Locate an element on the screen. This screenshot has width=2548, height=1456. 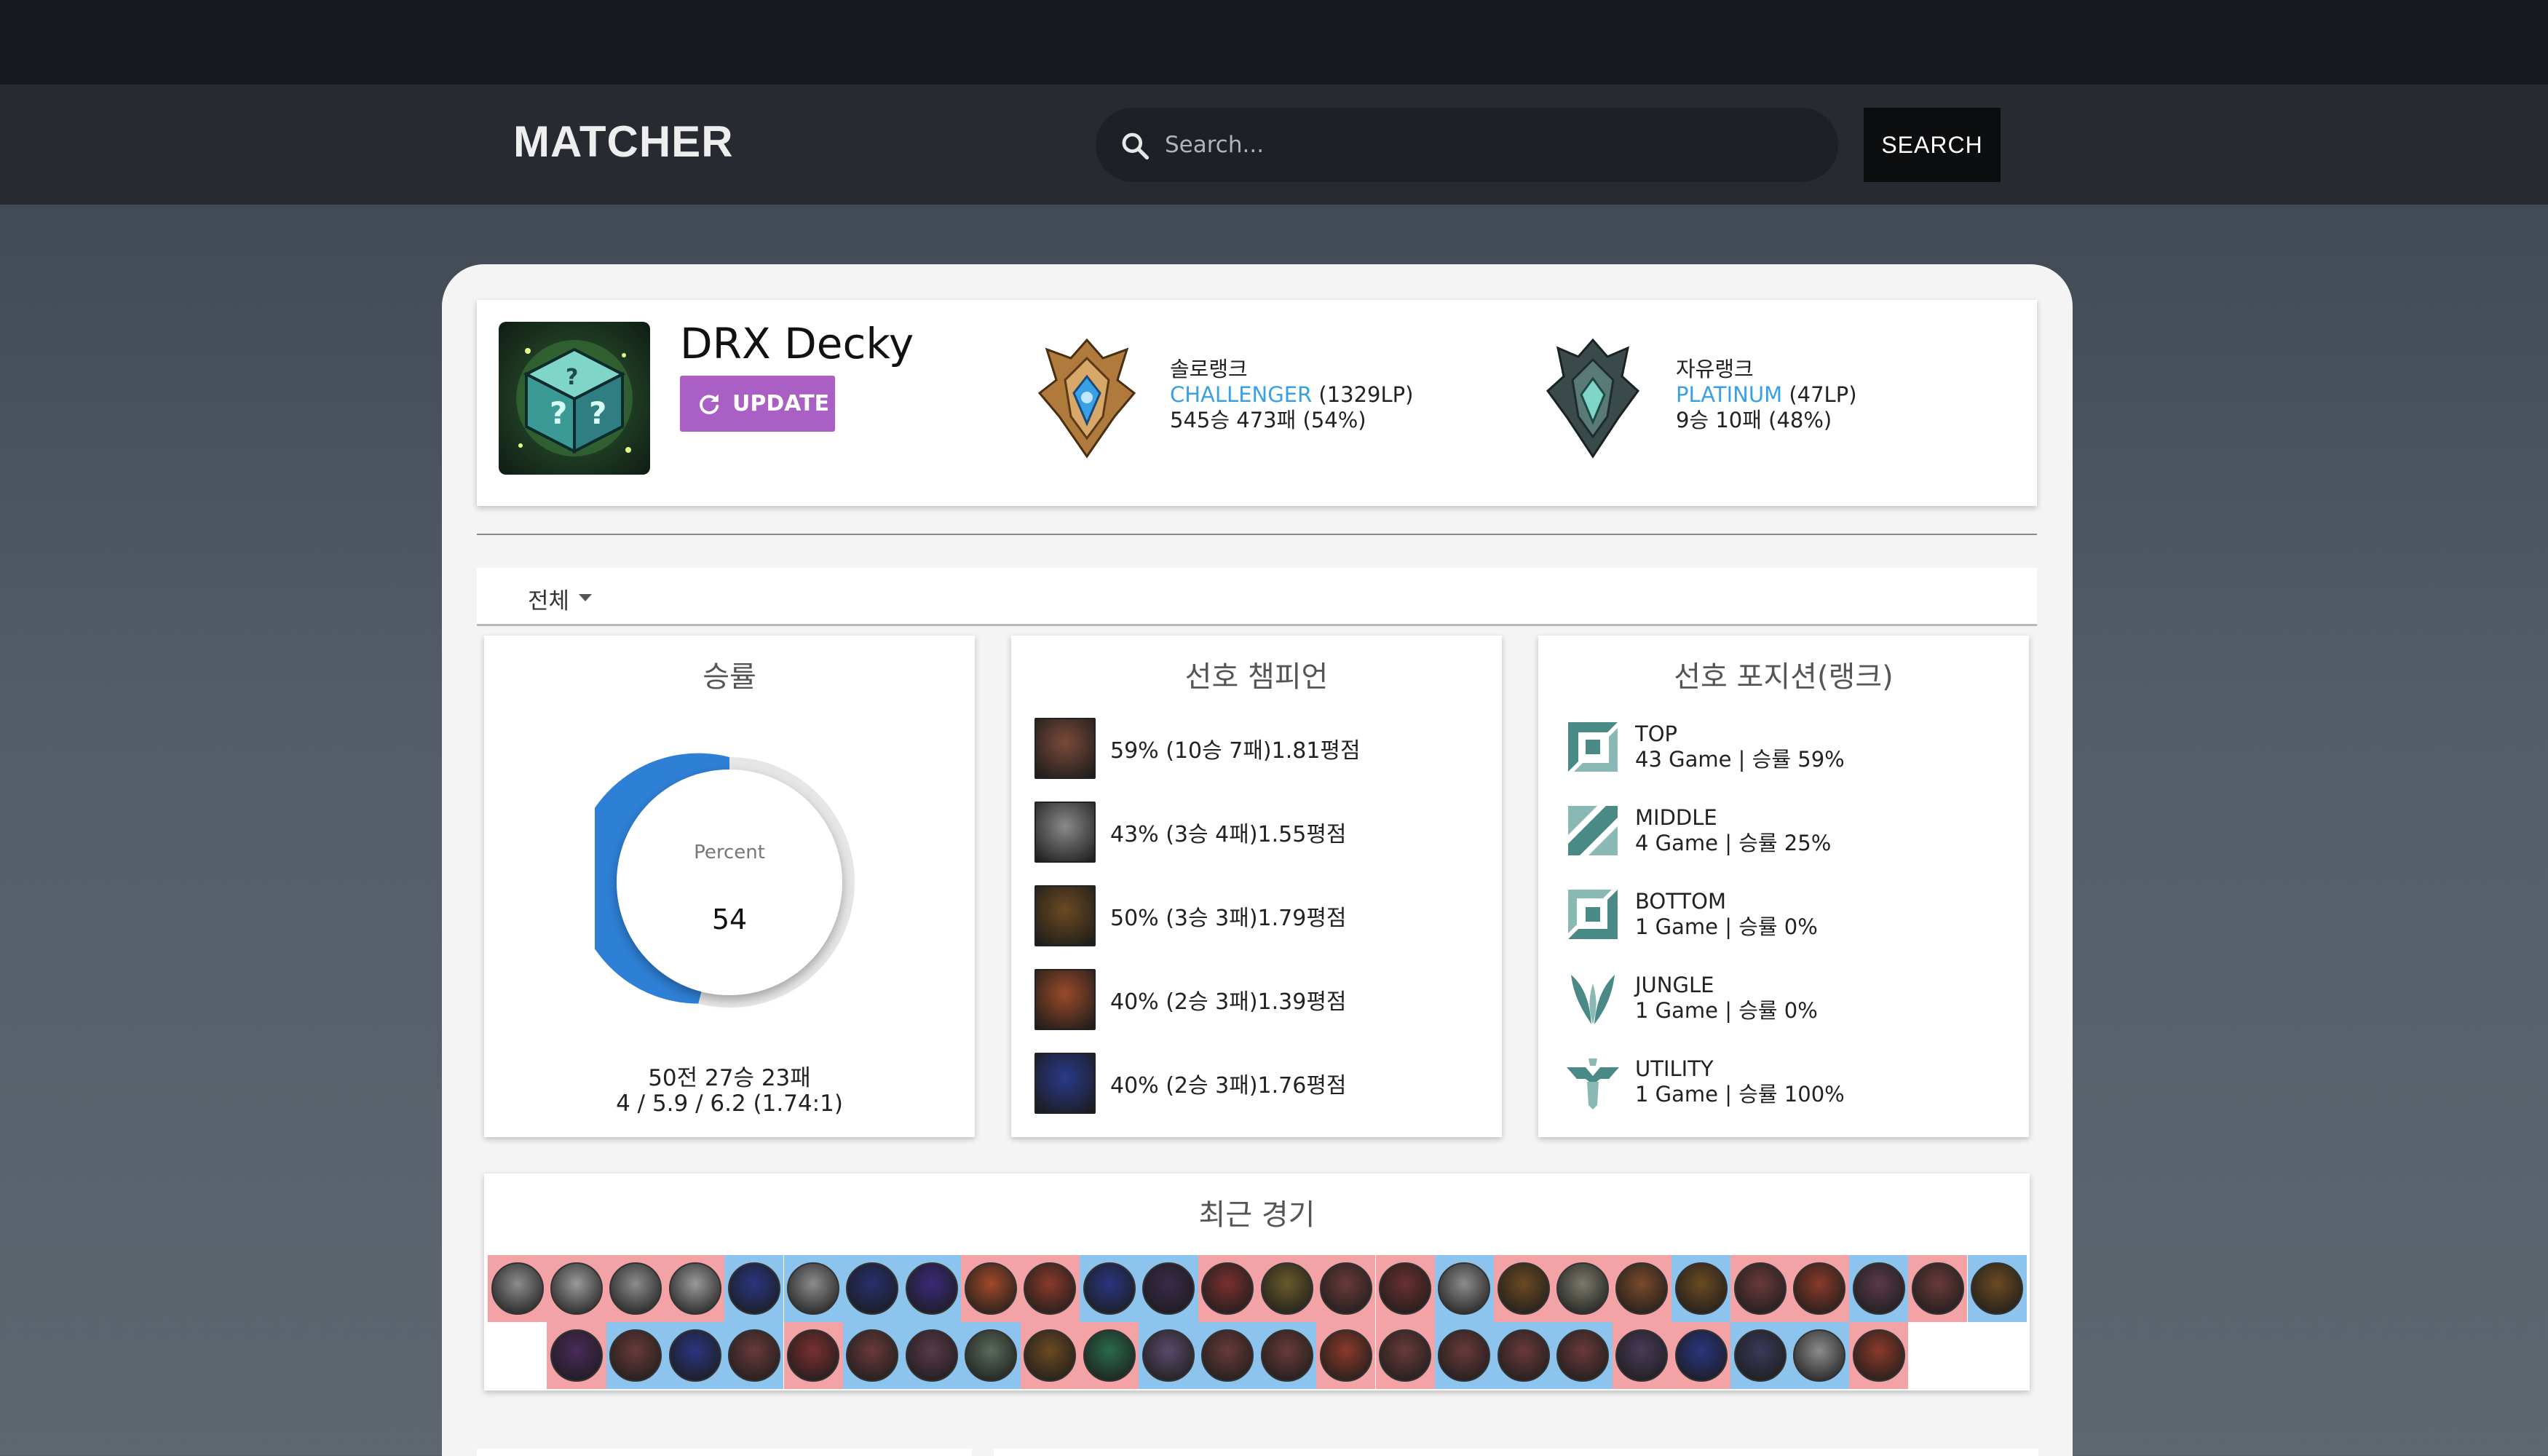
search-input is located at coordinates (1492, 145).